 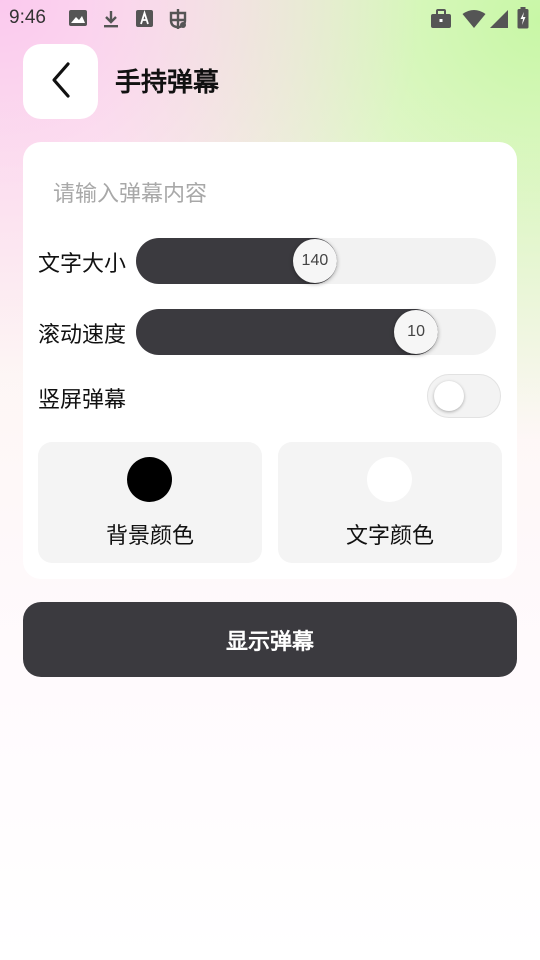 I want to click on scroll-speed-slider: 10, so click(x=316, y=332).